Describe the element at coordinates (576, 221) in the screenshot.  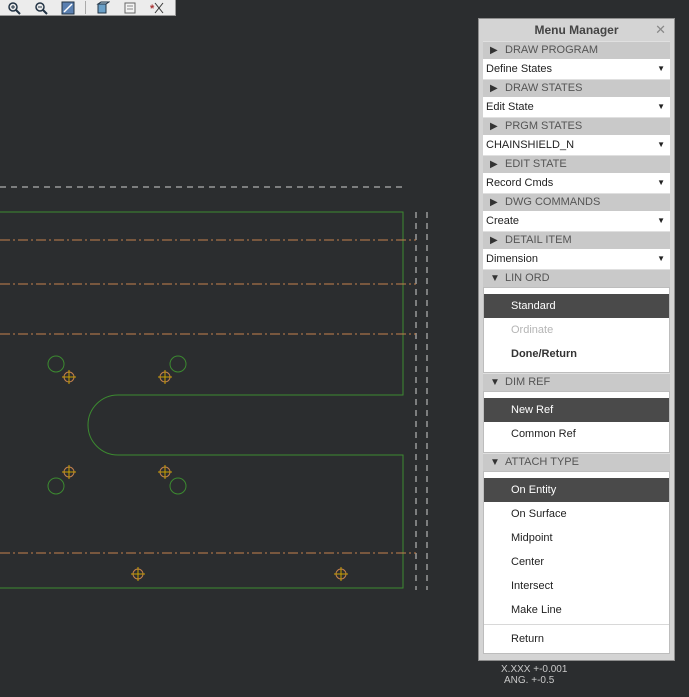
I see `dwg-commands-select: Create ▼` at that location.